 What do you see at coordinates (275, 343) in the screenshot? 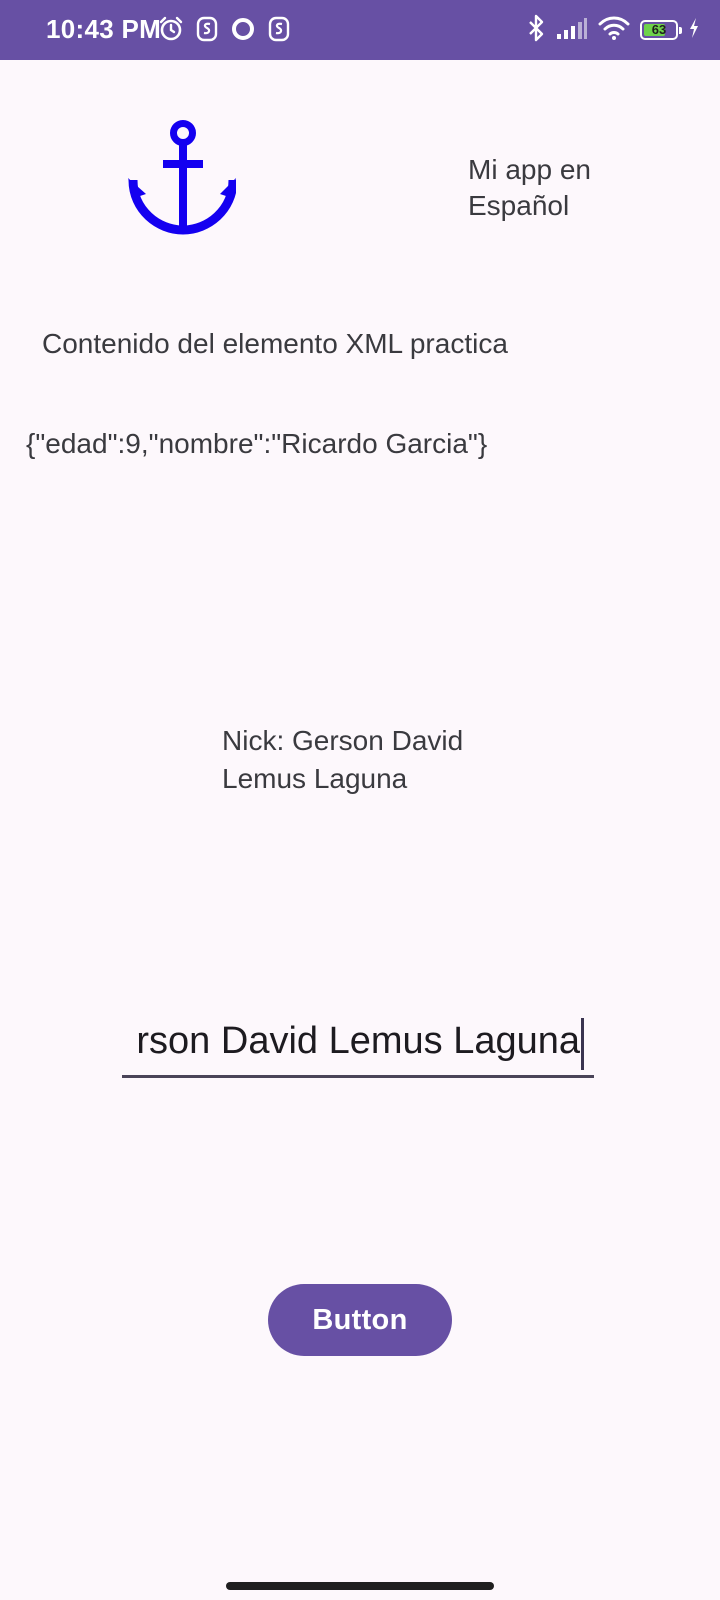
I see `xml-content-label: Contenido del elemento XML practica` at bounding box center [275, 343].